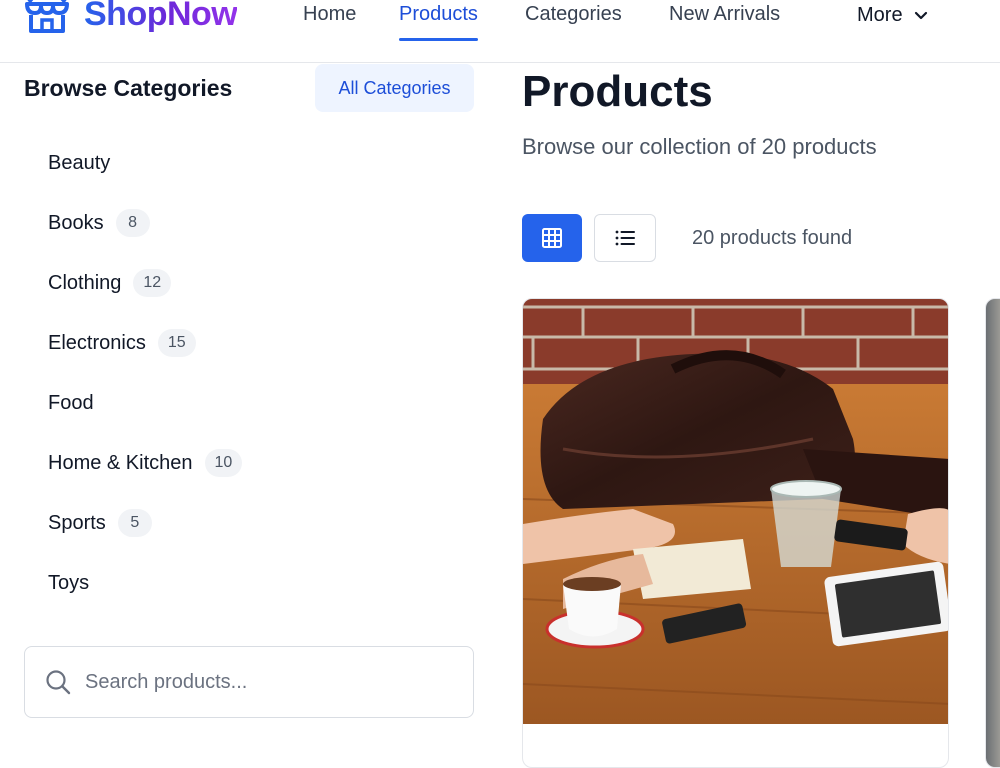  I want to click on category-label: Toys, so click(69, 582).